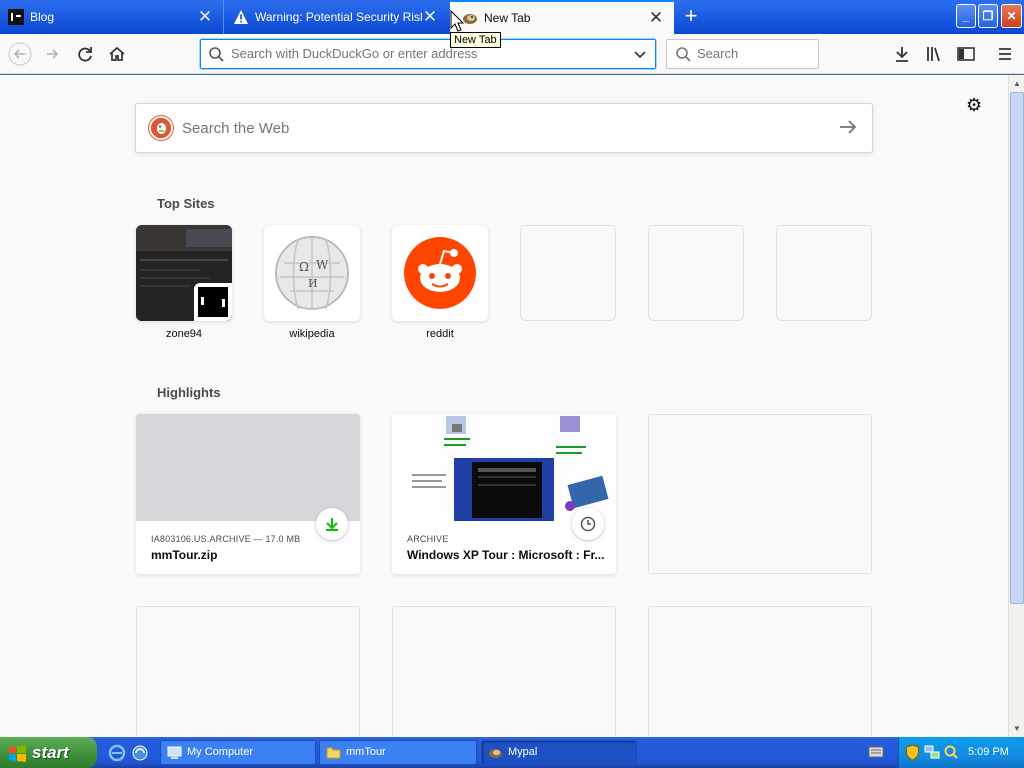 Image resolution: width=1024 pixels, height=768 pixels. Describe the element at coordinates (440, 334) in the screenshot. I see `top-site-label: reddit` at that location.